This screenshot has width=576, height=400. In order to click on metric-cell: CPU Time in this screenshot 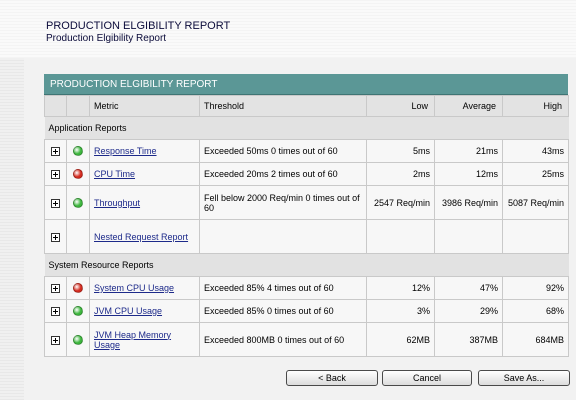, I will do `click(144, 174)`.